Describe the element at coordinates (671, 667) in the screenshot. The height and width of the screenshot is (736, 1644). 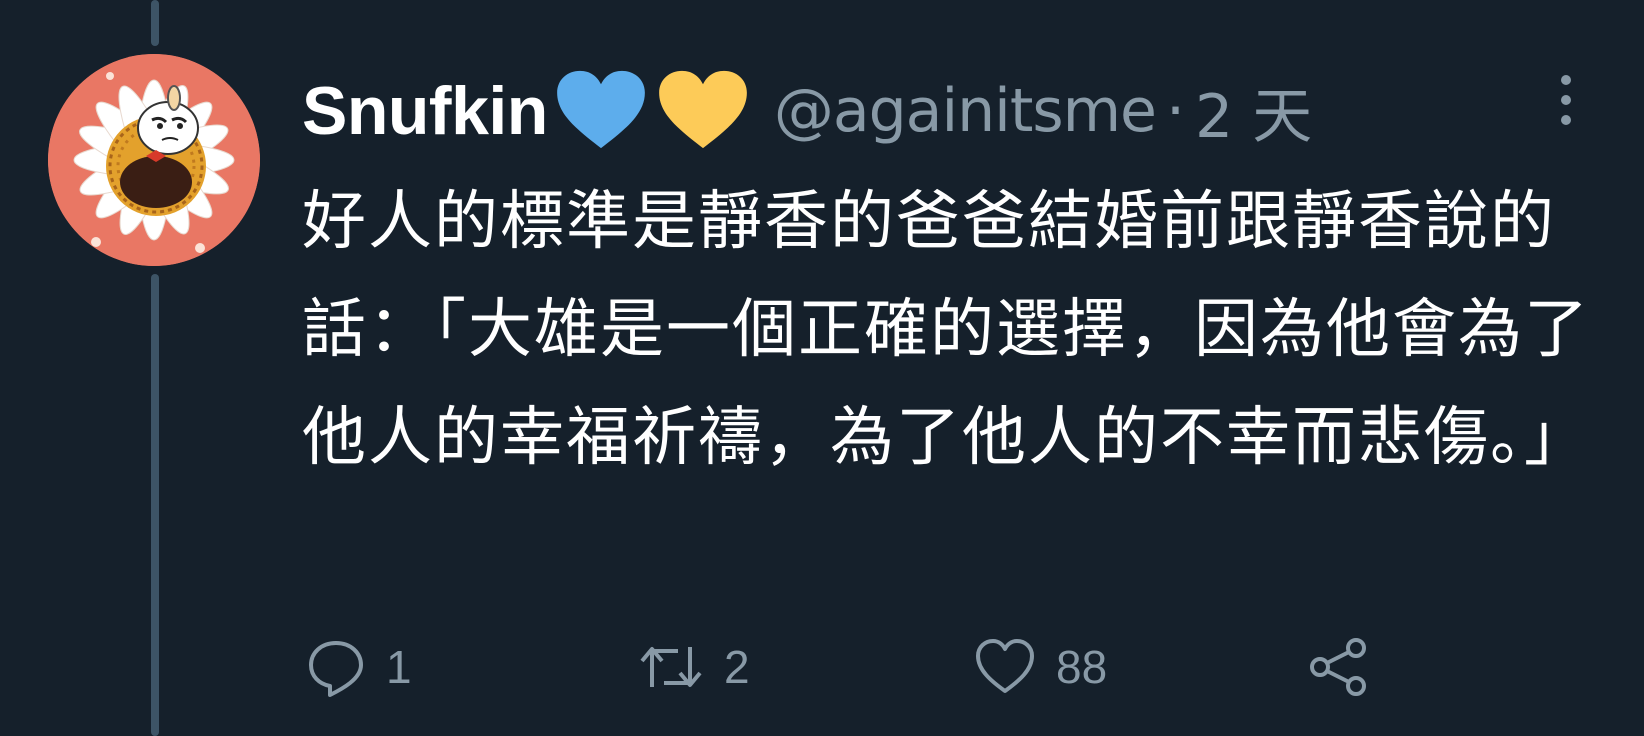
I see `retweet-icon` at that location.